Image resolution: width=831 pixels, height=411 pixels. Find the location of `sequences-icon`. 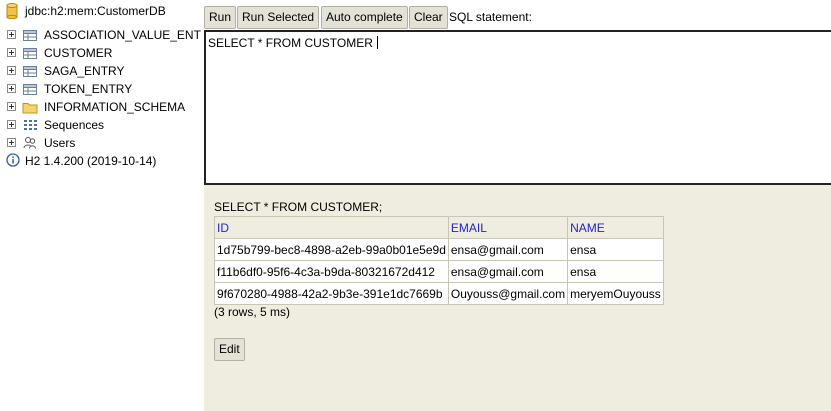

sequences-icon is located at coordinates (30, 125).